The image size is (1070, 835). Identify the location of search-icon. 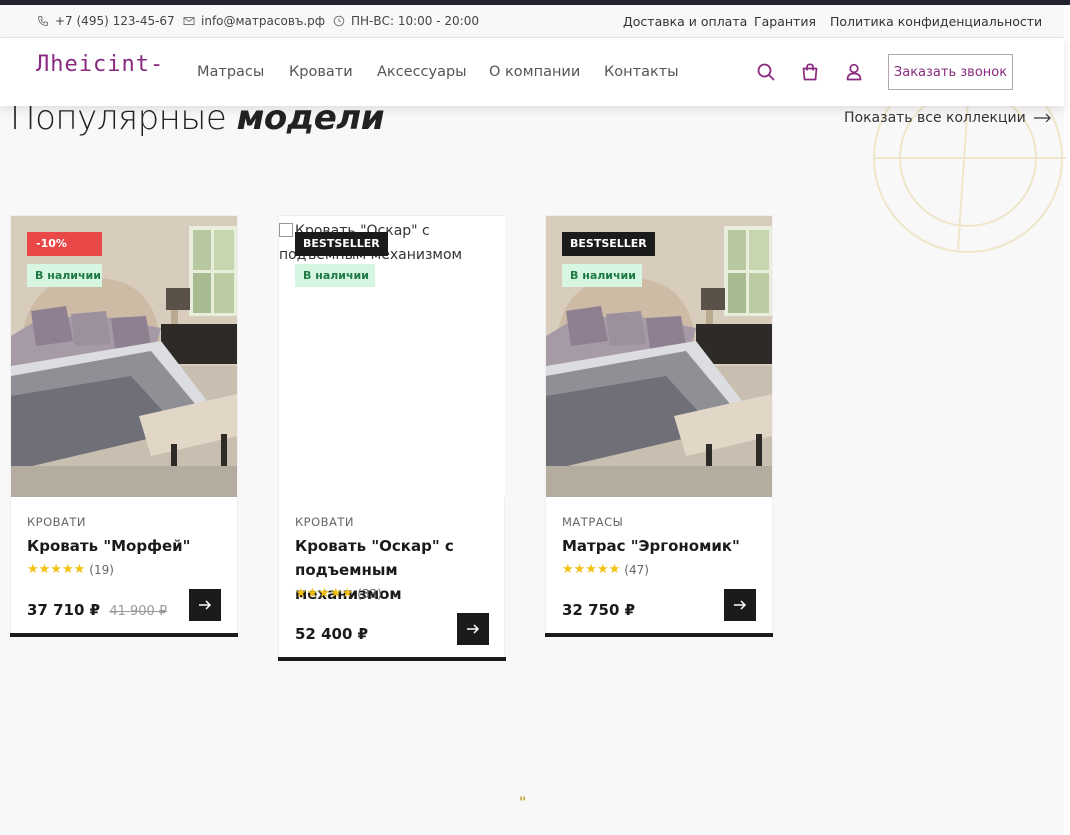
(766, 72).